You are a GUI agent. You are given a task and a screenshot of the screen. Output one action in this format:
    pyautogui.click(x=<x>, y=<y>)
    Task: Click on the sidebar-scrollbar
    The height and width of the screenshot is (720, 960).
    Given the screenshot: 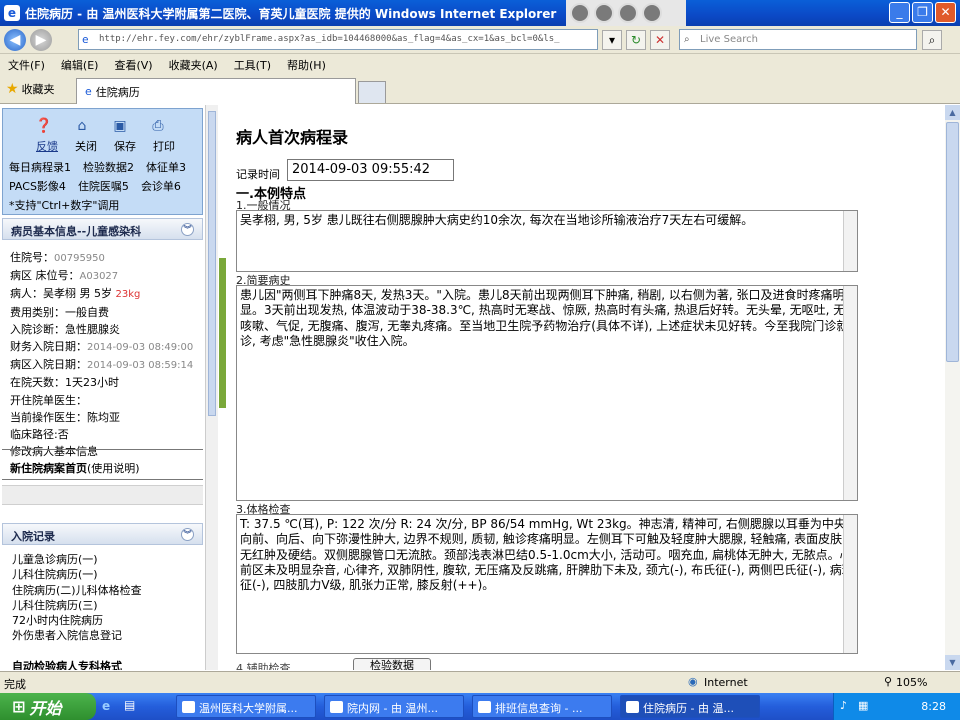 What is the action you would take?
    pyautogui.click(x=211, y=387)
    